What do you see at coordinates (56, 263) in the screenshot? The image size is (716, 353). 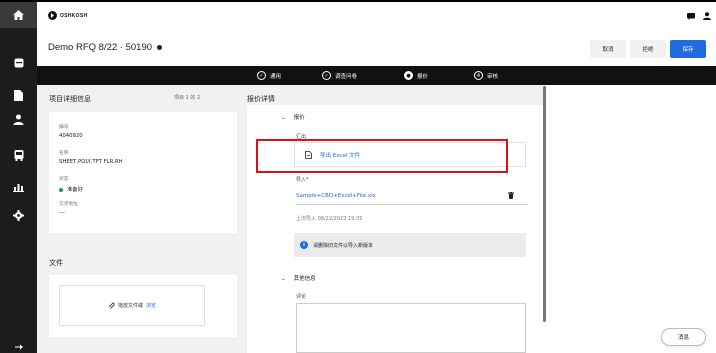 I see `files-section-title: 文件` at bounding box center [56, 263].